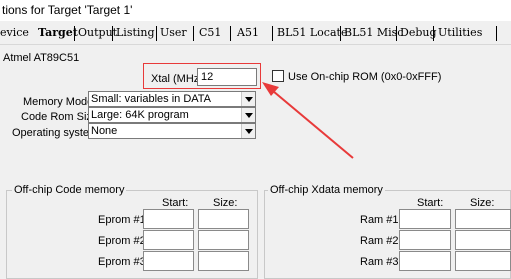 This screenshot has height=279, width=511. I want to click on eprom1-size-input, so click(223, 219).